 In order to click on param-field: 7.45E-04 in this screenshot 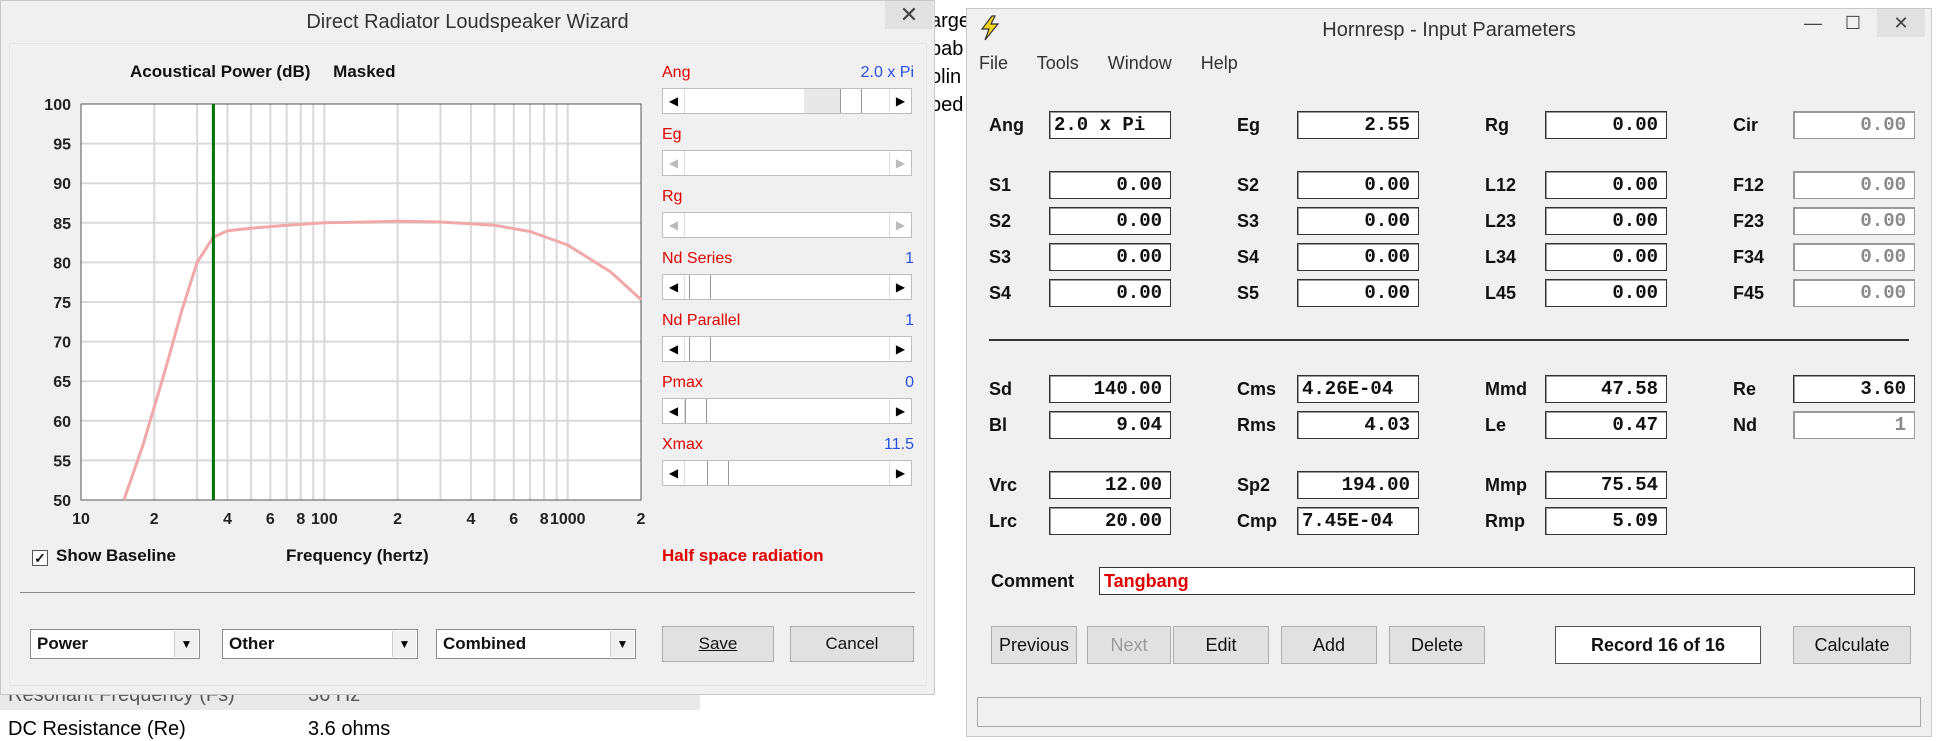, I will do `click(1358, 521)`.